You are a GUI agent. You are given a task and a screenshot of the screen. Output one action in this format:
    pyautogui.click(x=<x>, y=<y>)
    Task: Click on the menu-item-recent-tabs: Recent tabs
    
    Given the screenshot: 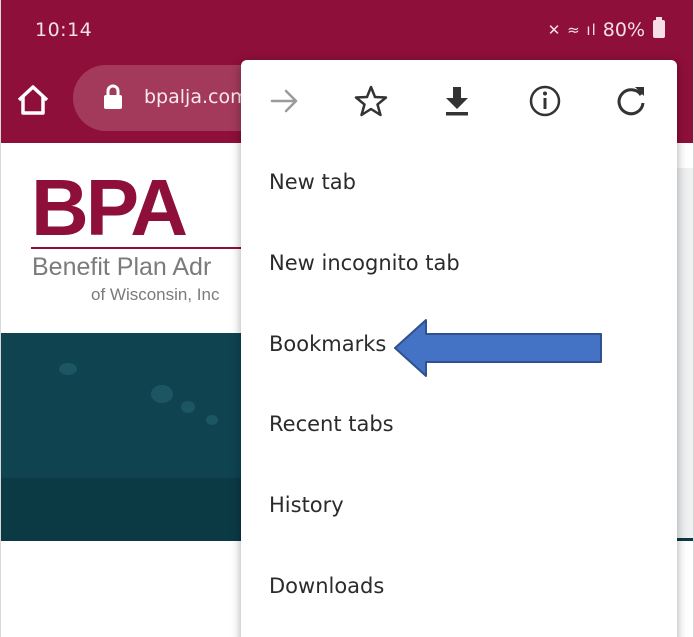 What is the action you would take?
    pyautogui.click(x=331, y=424)
    